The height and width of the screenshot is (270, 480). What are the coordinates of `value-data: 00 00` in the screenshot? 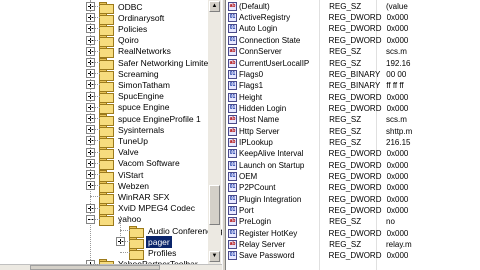 It's located at (396, 74).